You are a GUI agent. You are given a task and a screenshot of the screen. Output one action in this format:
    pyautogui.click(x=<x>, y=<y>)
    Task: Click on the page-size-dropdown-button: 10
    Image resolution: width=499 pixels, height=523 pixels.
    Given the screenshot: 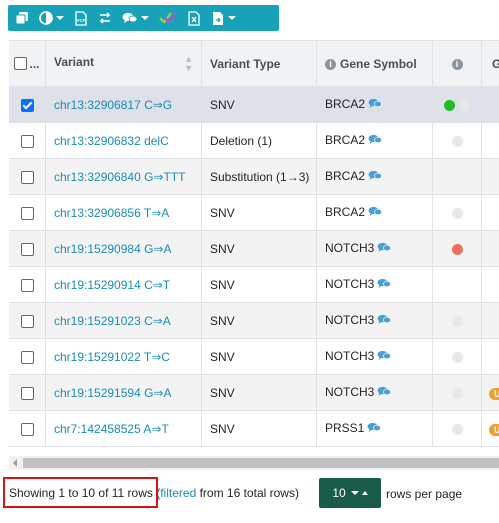 What is the action you would take?
    pyautogui.click(x=350, y=493)
    